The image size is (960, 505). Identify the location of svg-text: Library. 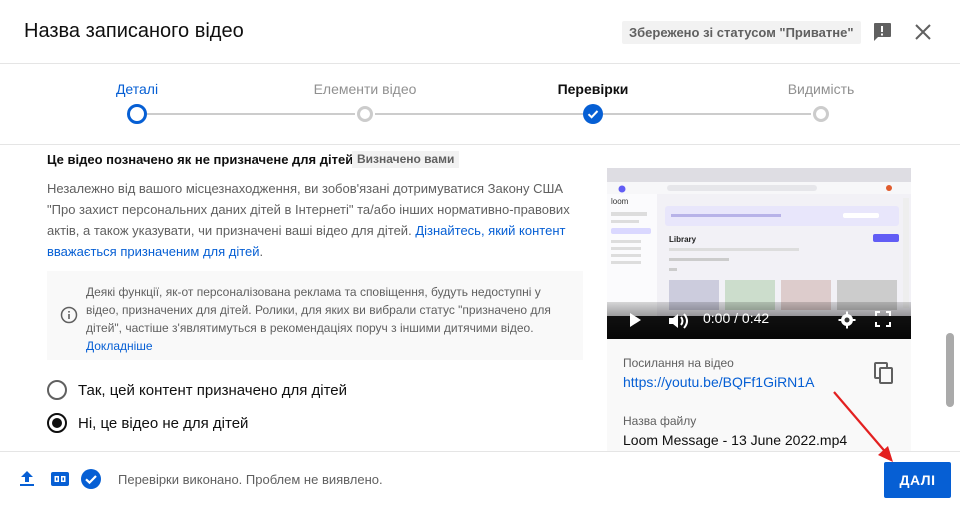
(683, 239).